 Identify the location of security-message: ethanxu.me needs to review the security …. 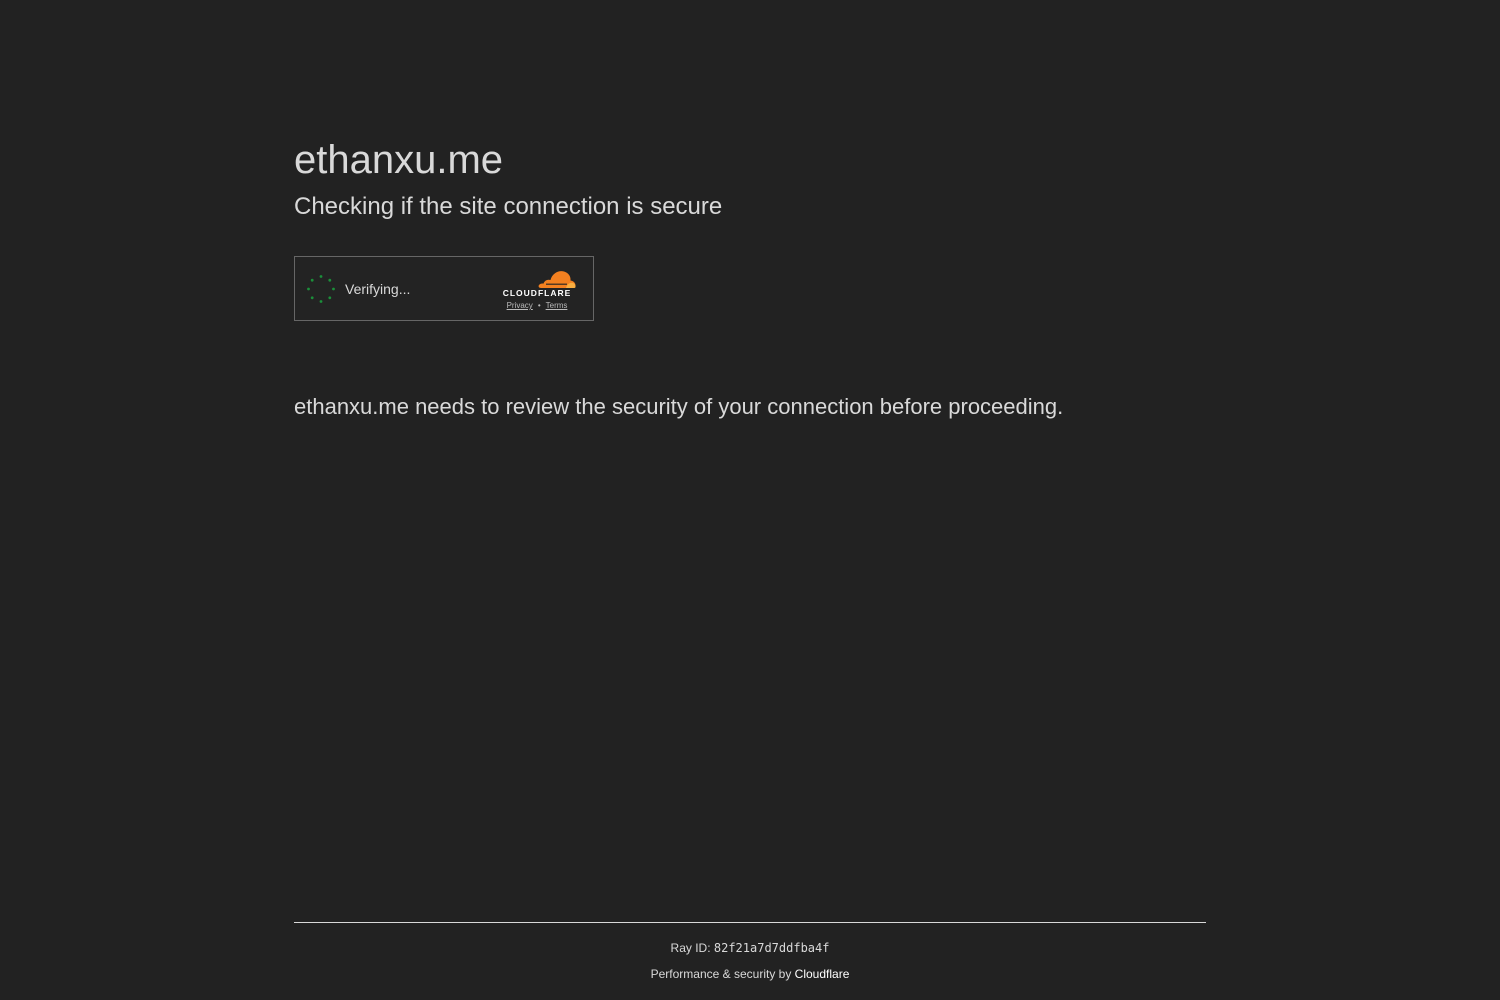
(679, 406).